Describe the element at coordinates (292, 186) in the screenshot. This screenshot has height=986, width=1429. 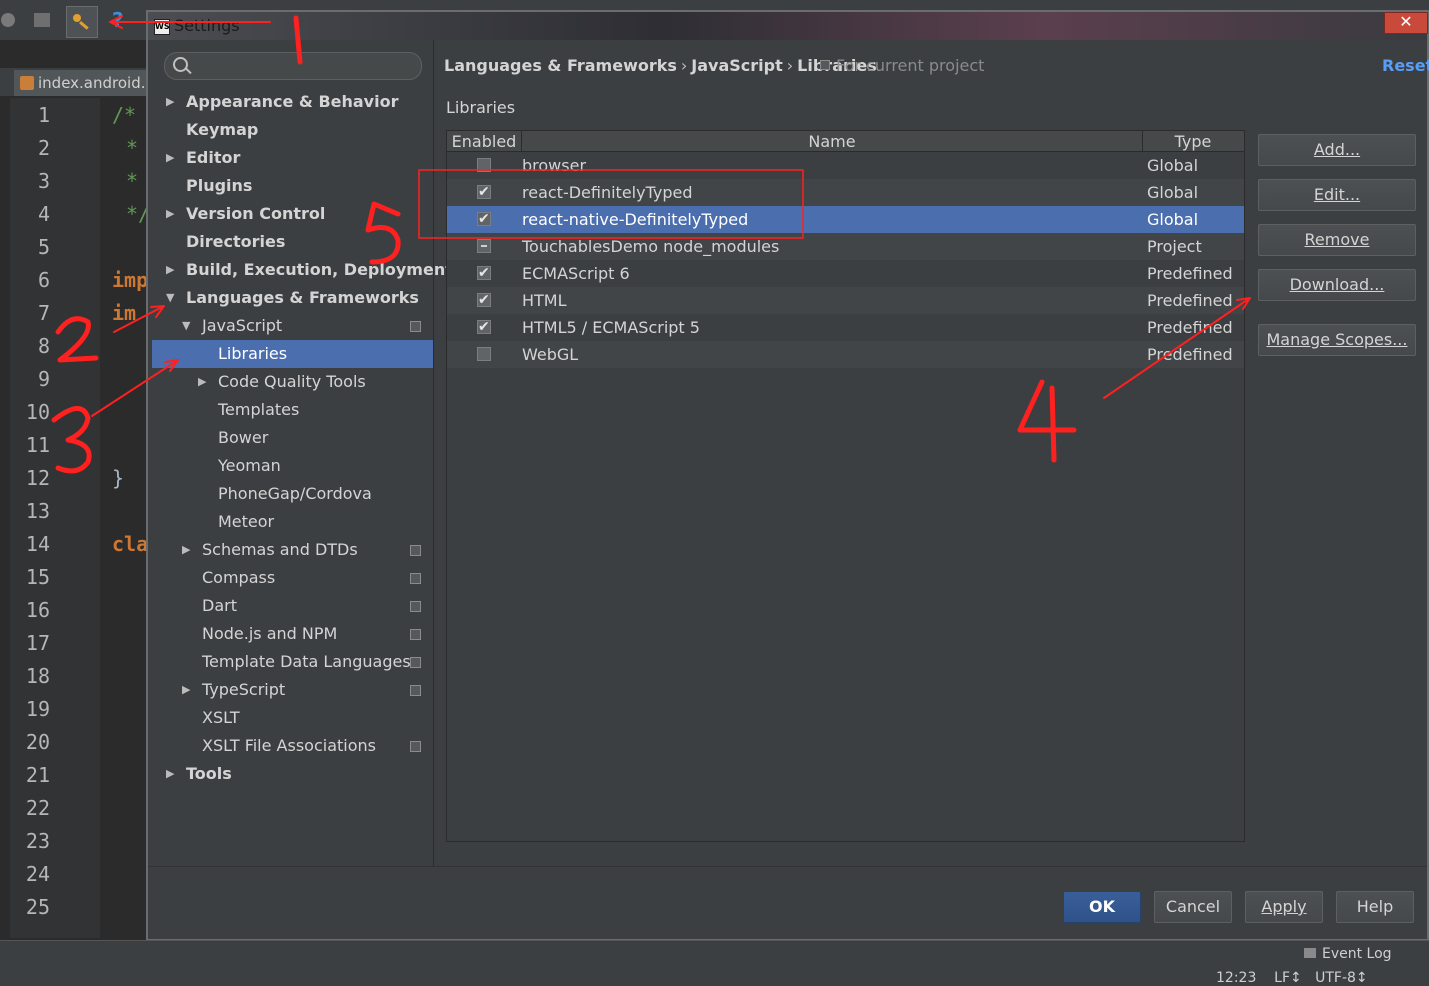
I see `nav-plugins: Plugins` at that location.